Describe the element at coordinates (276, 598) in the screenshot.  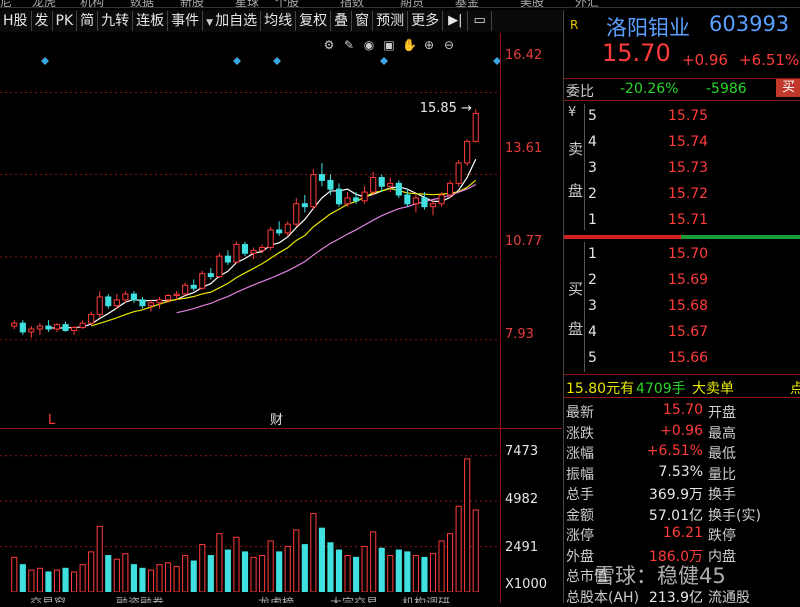
I see `bottom-tab: 龙虎榜` at that location.